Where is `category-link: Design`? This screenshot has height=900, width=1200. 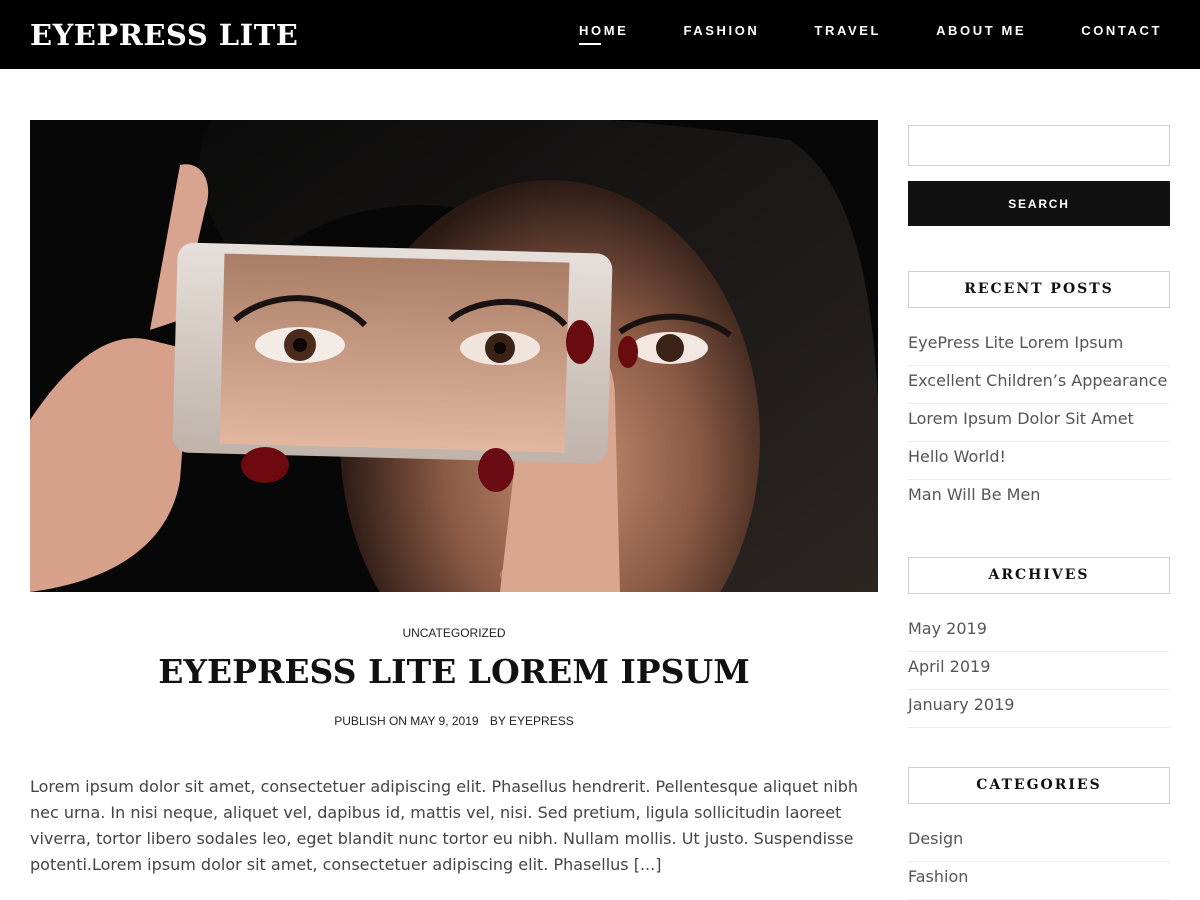
category-link: Design is located at coordinates (1039, 839).